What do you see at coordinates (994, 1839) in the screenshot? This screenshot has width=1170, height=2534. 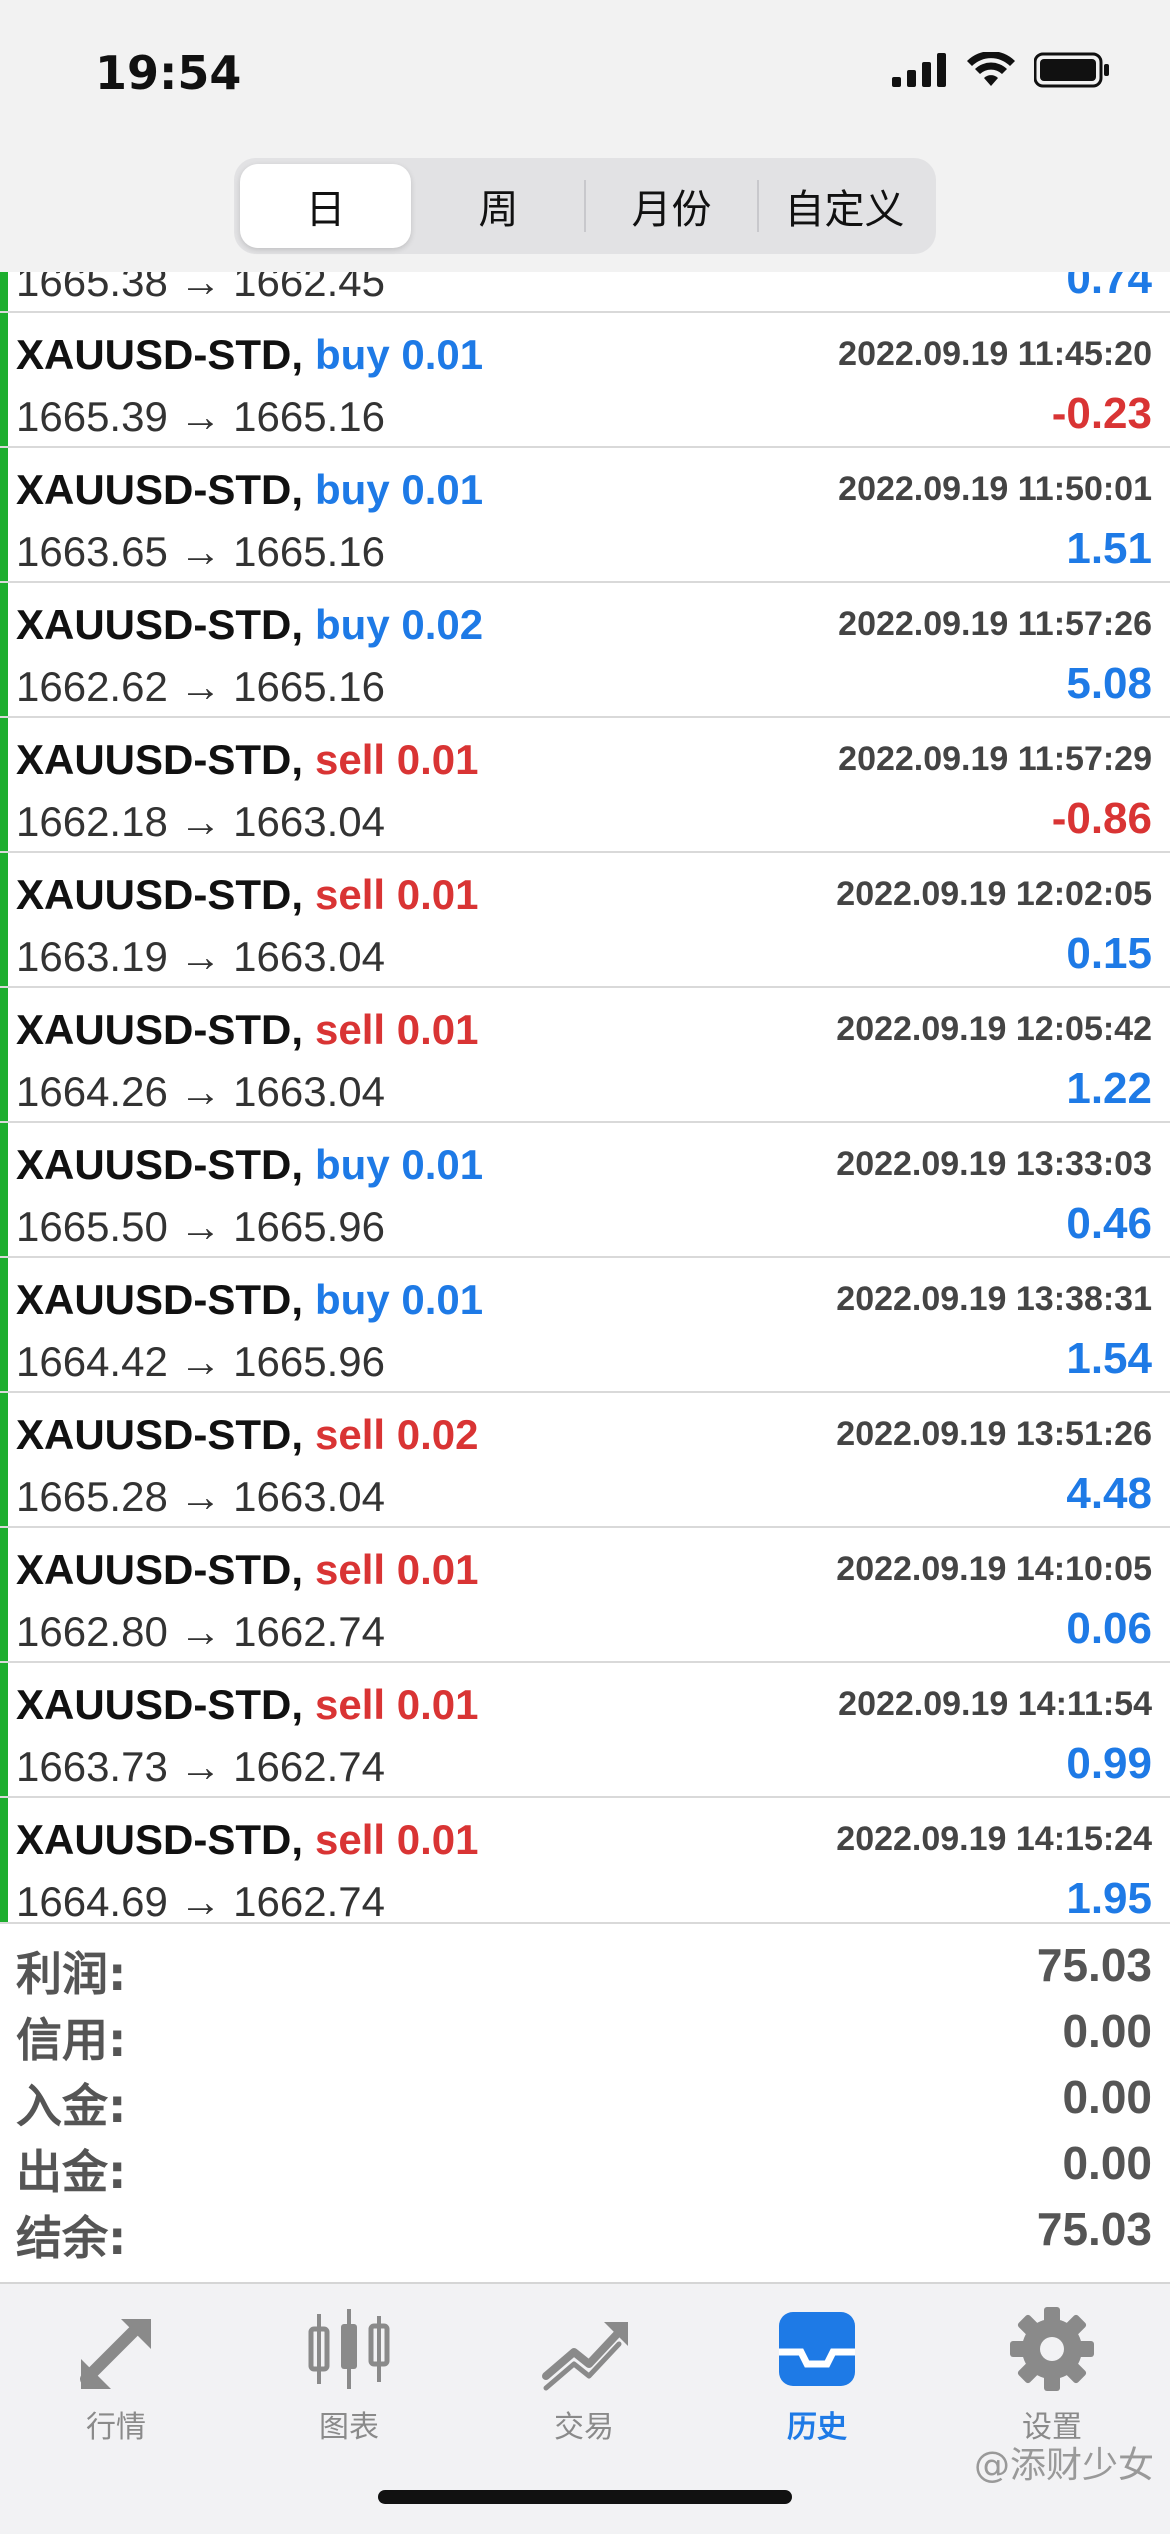 I see `trade-time: 2022.09.19 14:15:24` at bounding box center [994, 1839].